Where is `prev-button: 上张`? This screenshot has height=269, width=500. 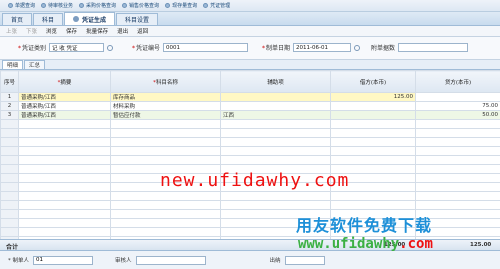 prev-button: 上张 is located at coordinates (11, 31).